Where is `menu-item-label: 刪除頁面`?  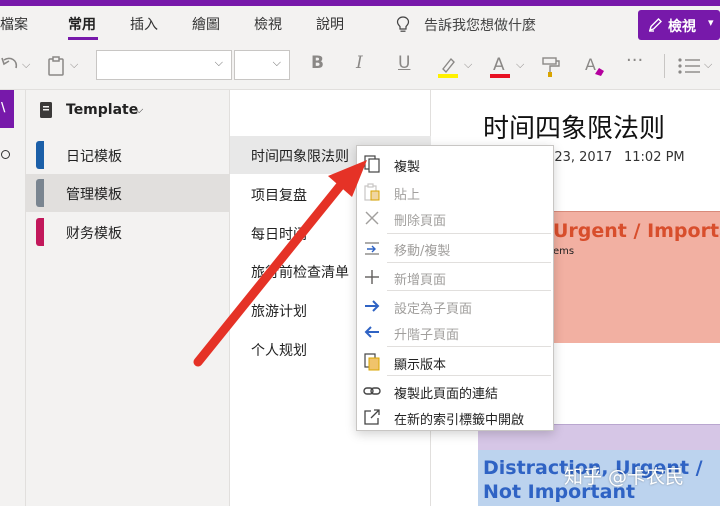
menu-item-label: 刪除頁面 is located at coordinates (420, 221).